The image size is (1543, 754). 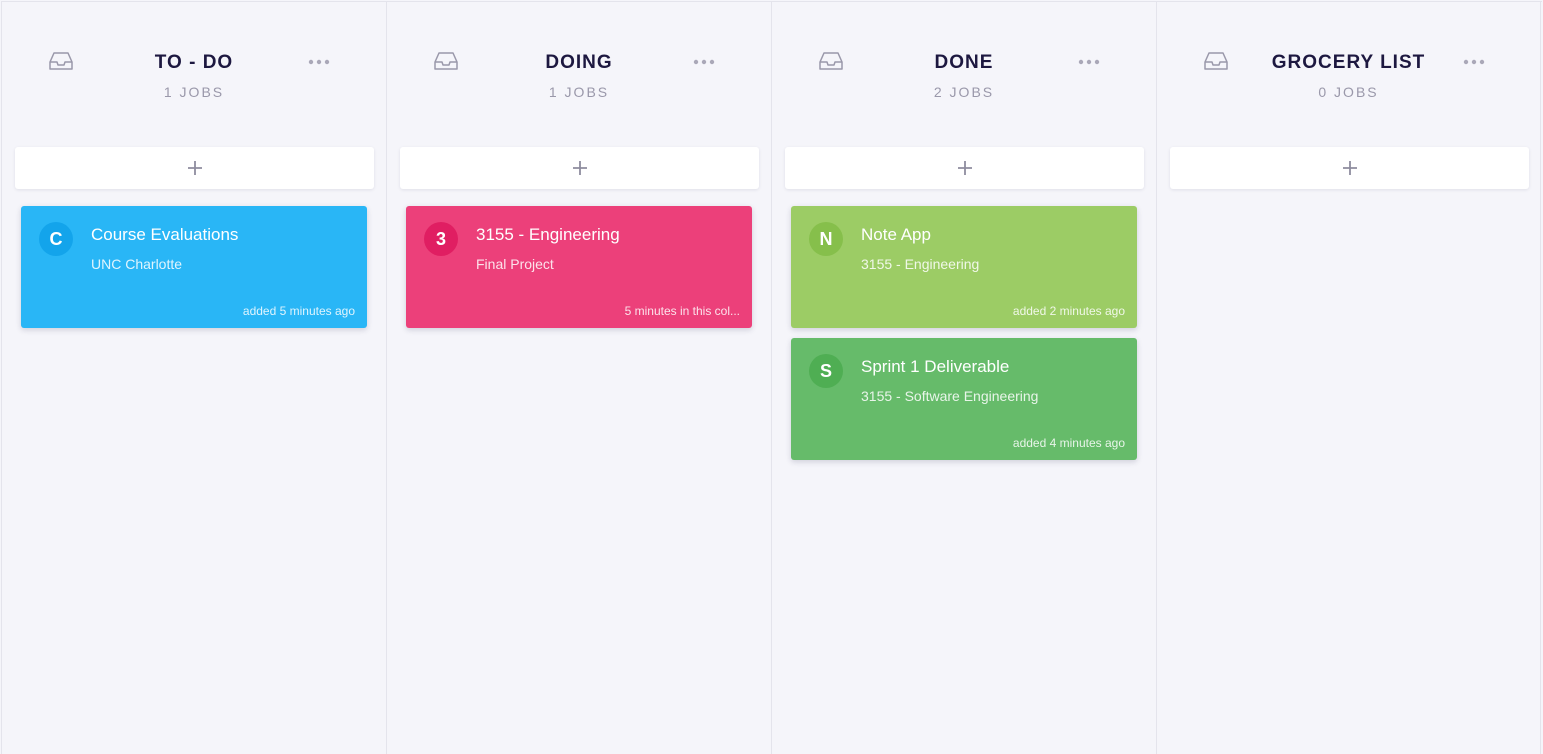 What do you see at coordinates (165, 234) in the screenshot?
I see `card-title: Course Evaluations` at bounding box center [165, 234].